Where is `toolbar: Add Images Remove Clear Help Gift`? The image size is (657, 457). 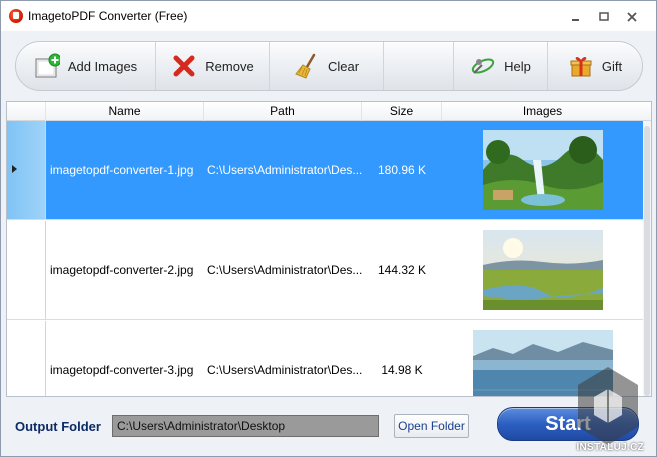
toolbar: Add Images Remove Clear Help Gift is located at coordinates (329, 66).